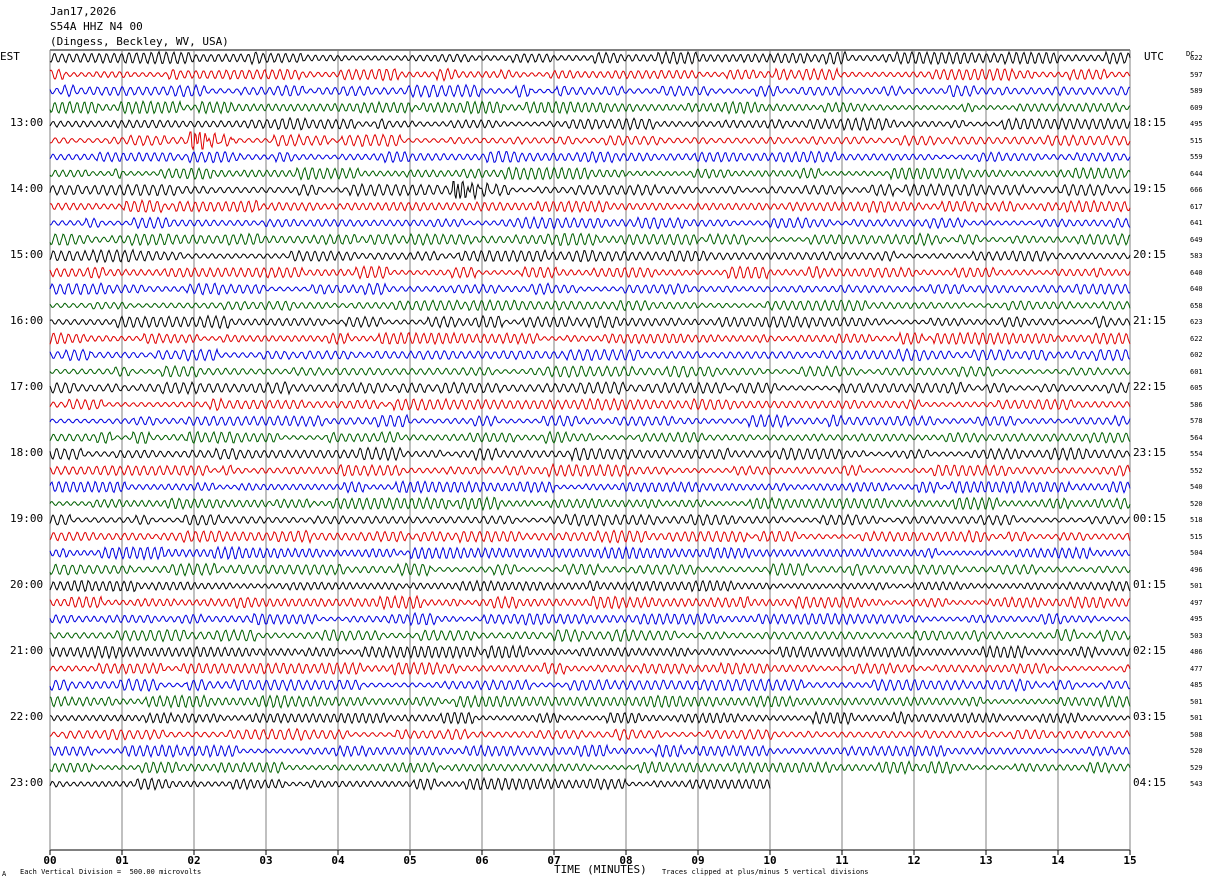 Image resolution: width=1210 pixels, height=886 pixels. What do you see at coordinates (122, 860) in the screenshot?
I see `x-tick-label: 01` at bounding box center [122, 860].